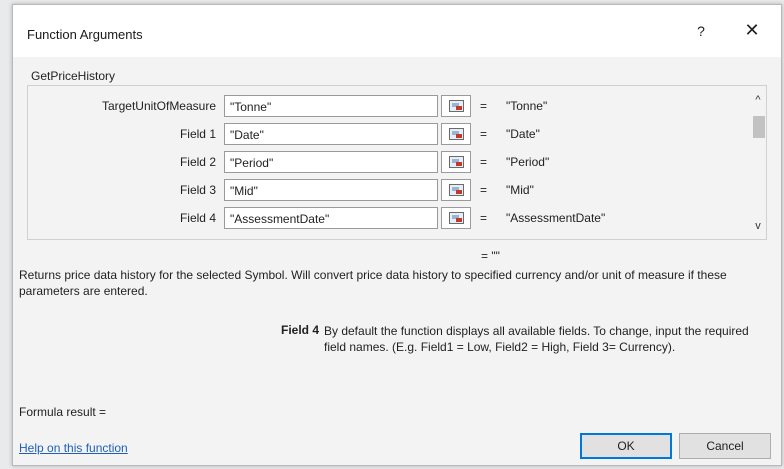 This screenshot has height=469, width=784. I want to click on help-icon: ?, so click(701, 31).